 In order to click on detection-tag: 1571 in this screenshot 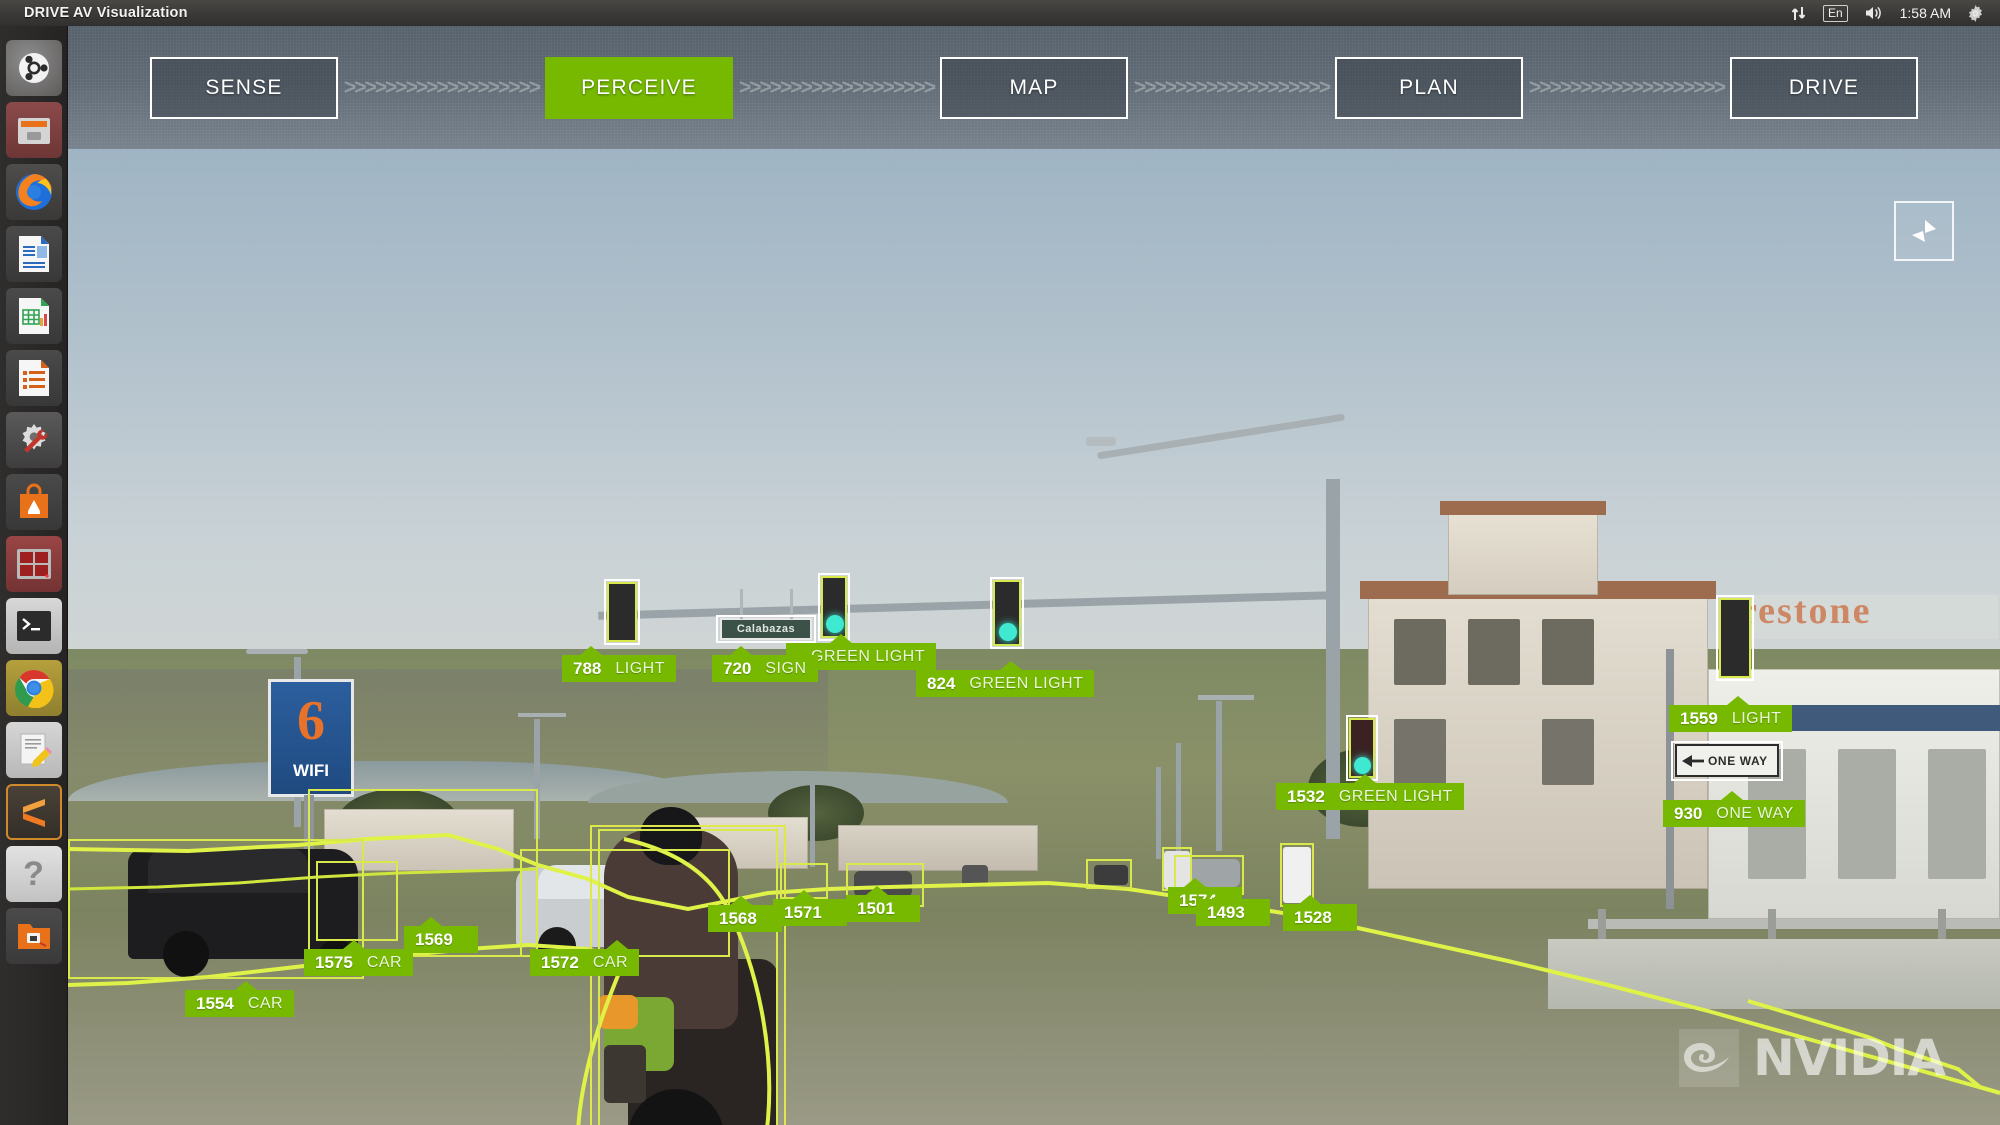, I will do `click(810, 908)`.